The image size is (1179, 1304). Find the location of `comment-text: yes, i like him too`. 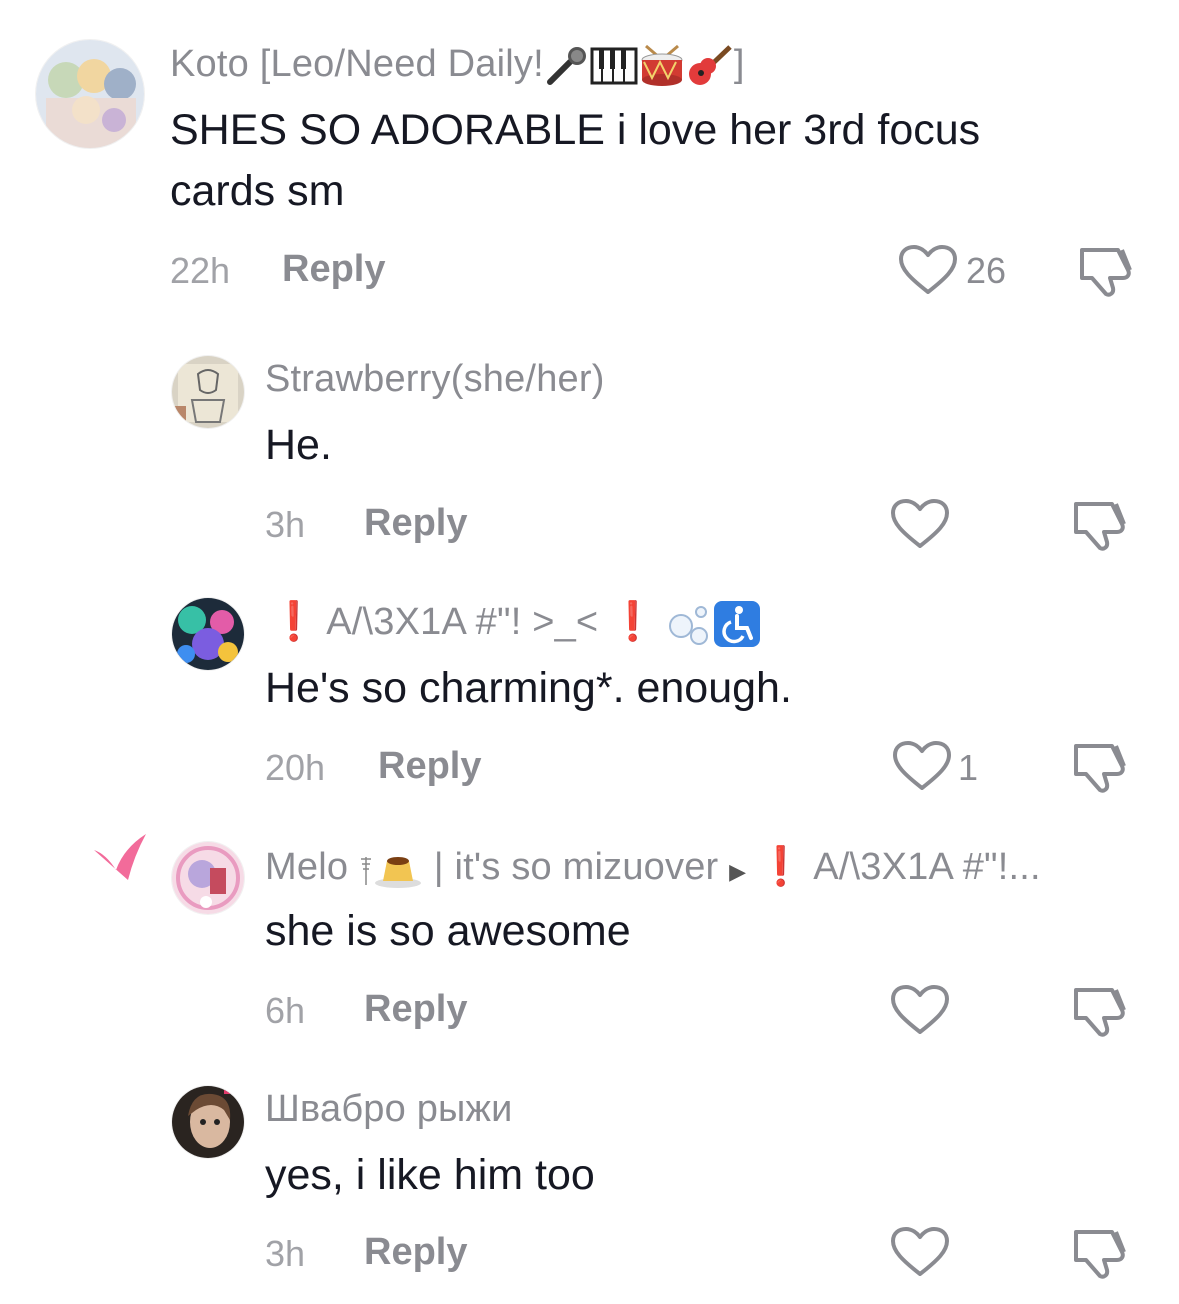

comment-text: yes, i like him too is located at coordinates (430, 1175).